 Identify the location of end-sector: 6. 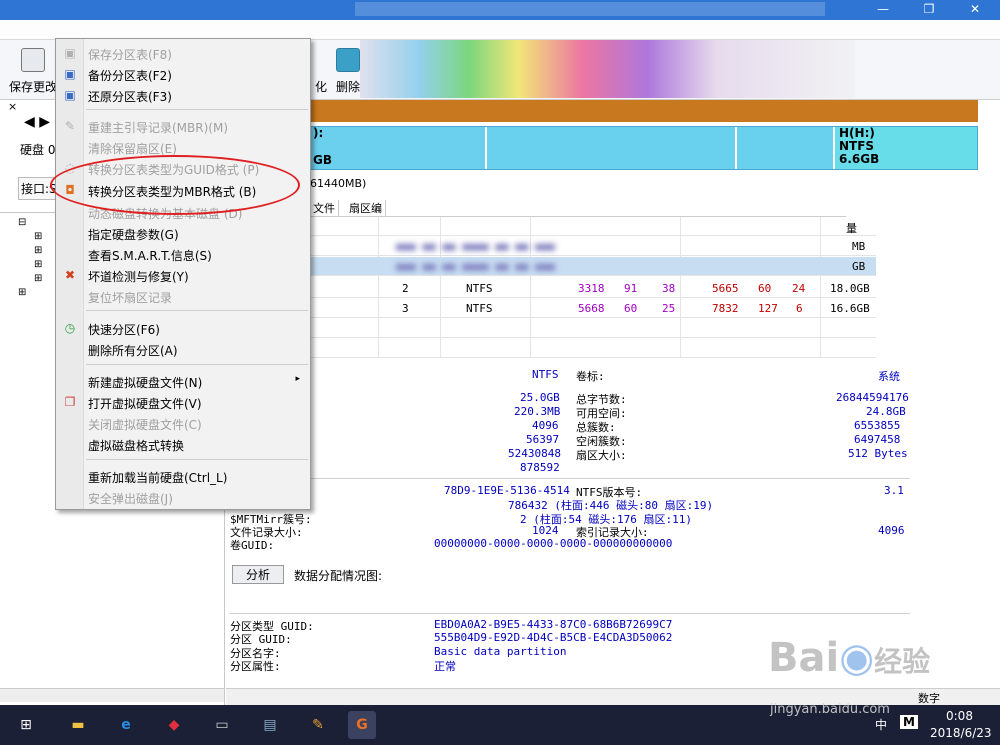
(799, 308).